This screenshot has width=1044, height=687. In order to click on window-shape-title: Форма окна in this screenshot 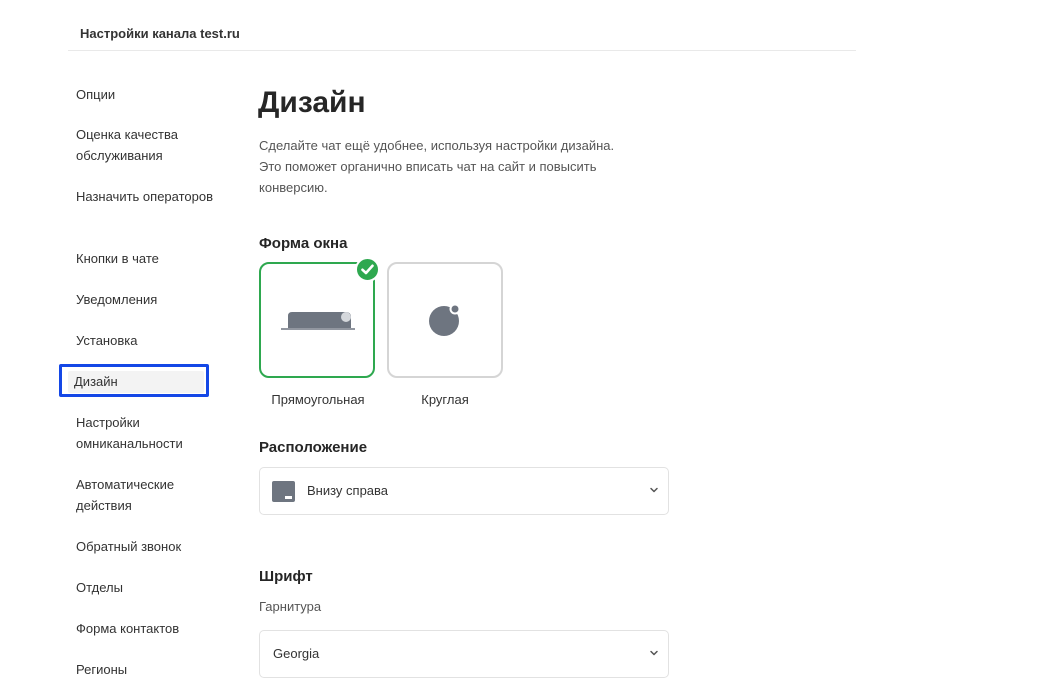, I will do `click(303, 243)`.